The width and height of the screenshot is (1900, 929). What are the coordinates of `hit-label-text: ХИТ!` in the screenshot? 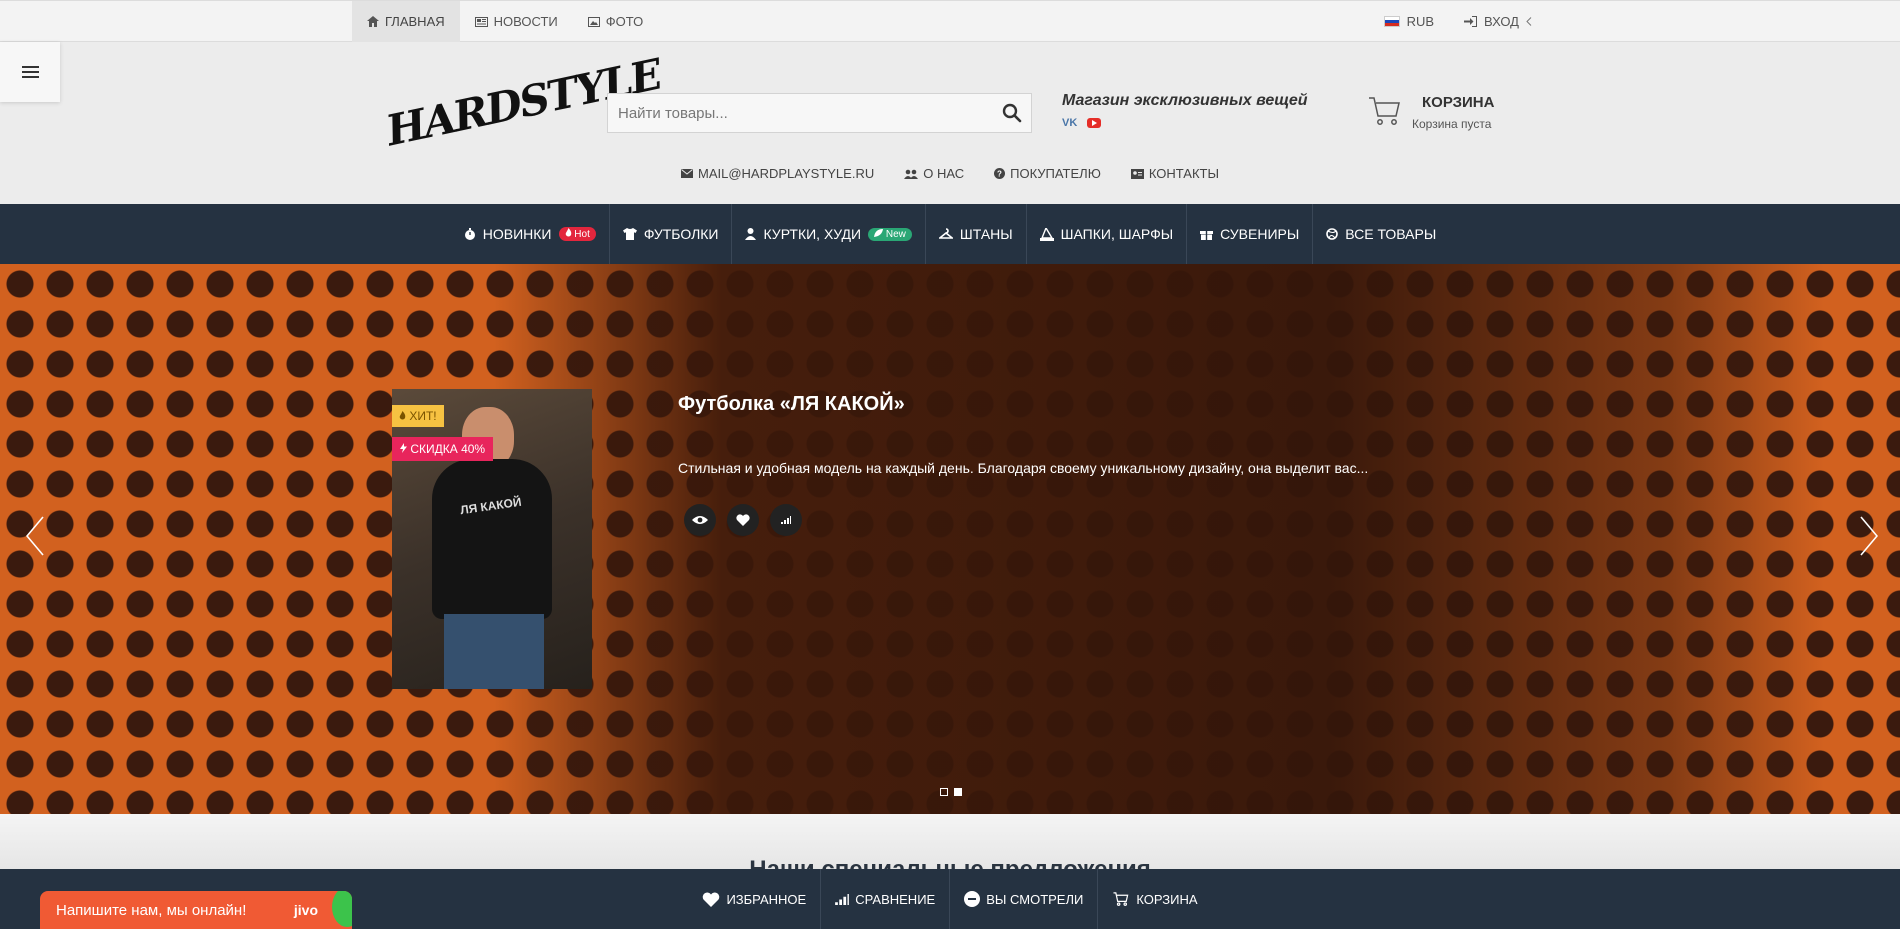 It's located at (423, 416).